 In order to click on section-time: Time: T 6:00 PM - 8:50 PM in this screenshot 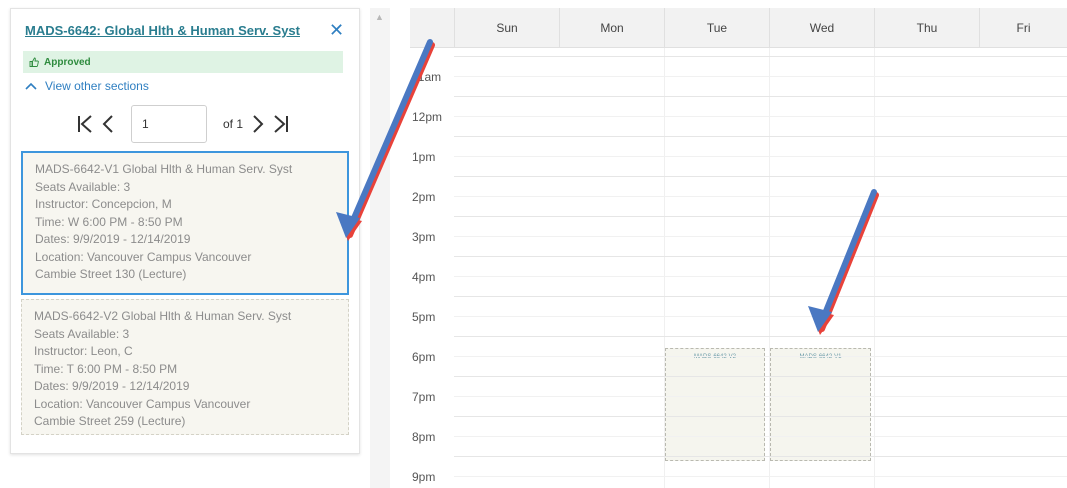, I will do `click(106, 368)`.